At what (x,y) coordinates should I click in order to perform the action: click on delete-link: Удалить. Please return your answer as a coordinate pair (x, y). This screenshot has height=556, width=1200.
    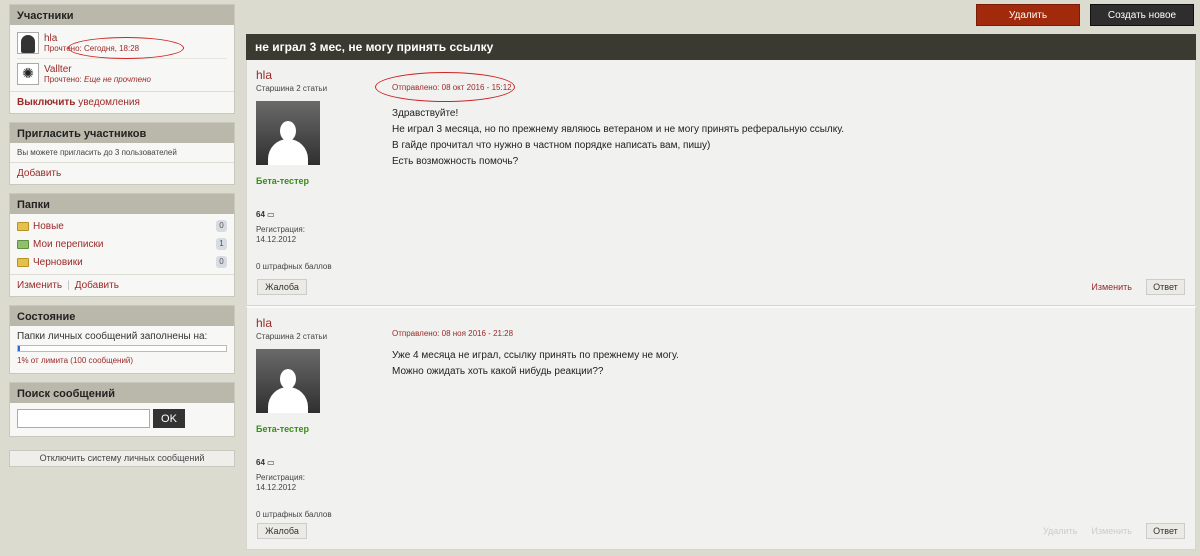
    Looking at the image, I should click on (1060, 531).